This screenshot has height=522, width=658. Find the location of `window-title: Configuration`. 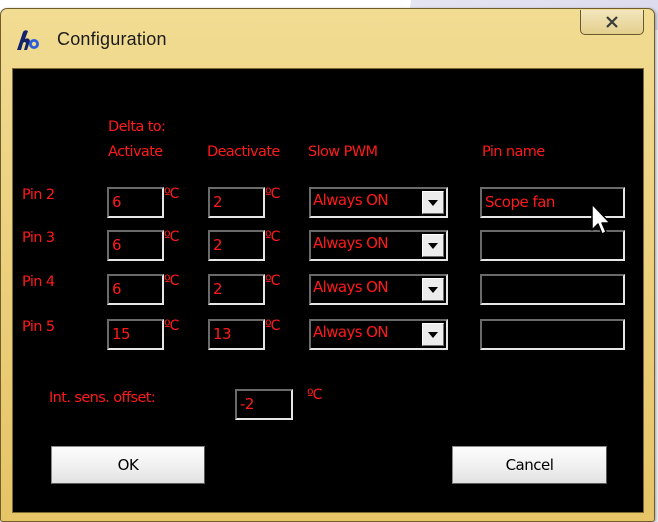

window-title: Configuration is located at coordinates (112, 39).